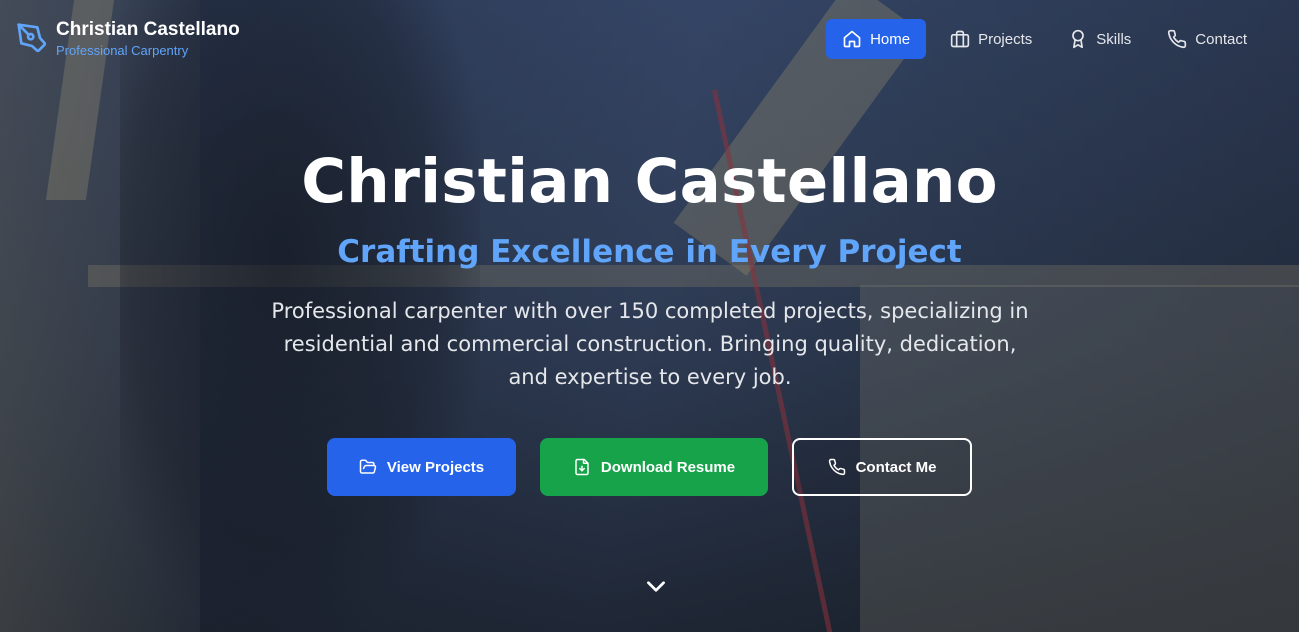  What do you see at coordinates (148, 29) in the screenshot?
I see `brand-name: Christian Castellano` at bounding box center [148, 29].